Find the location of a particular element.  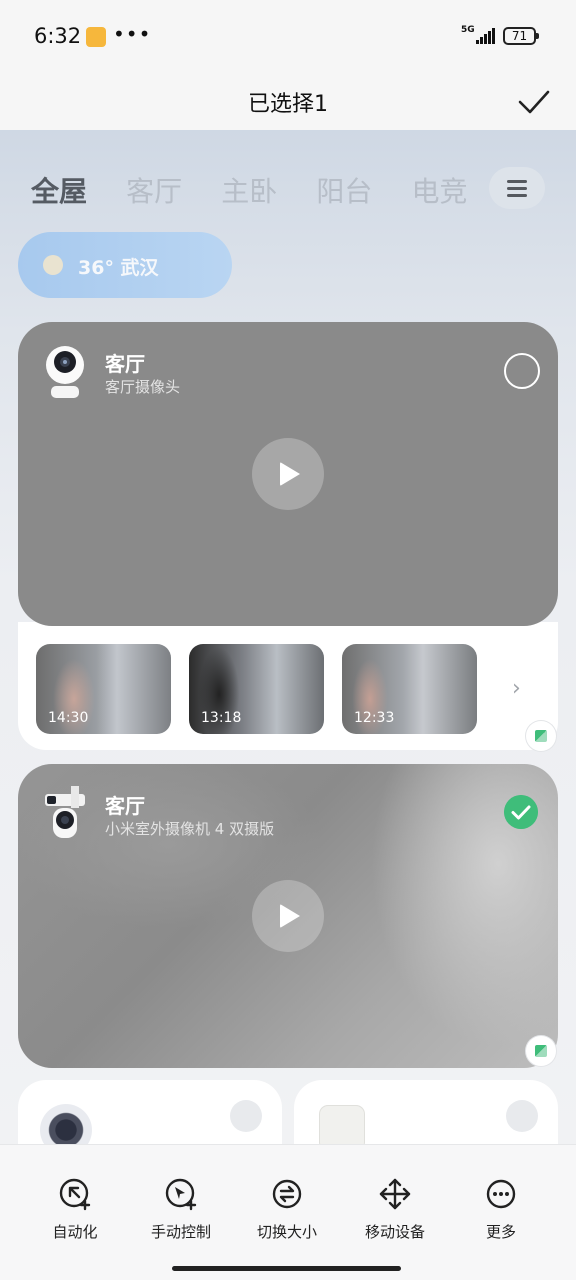

home-indicator is located at coordinates (286, 1268).